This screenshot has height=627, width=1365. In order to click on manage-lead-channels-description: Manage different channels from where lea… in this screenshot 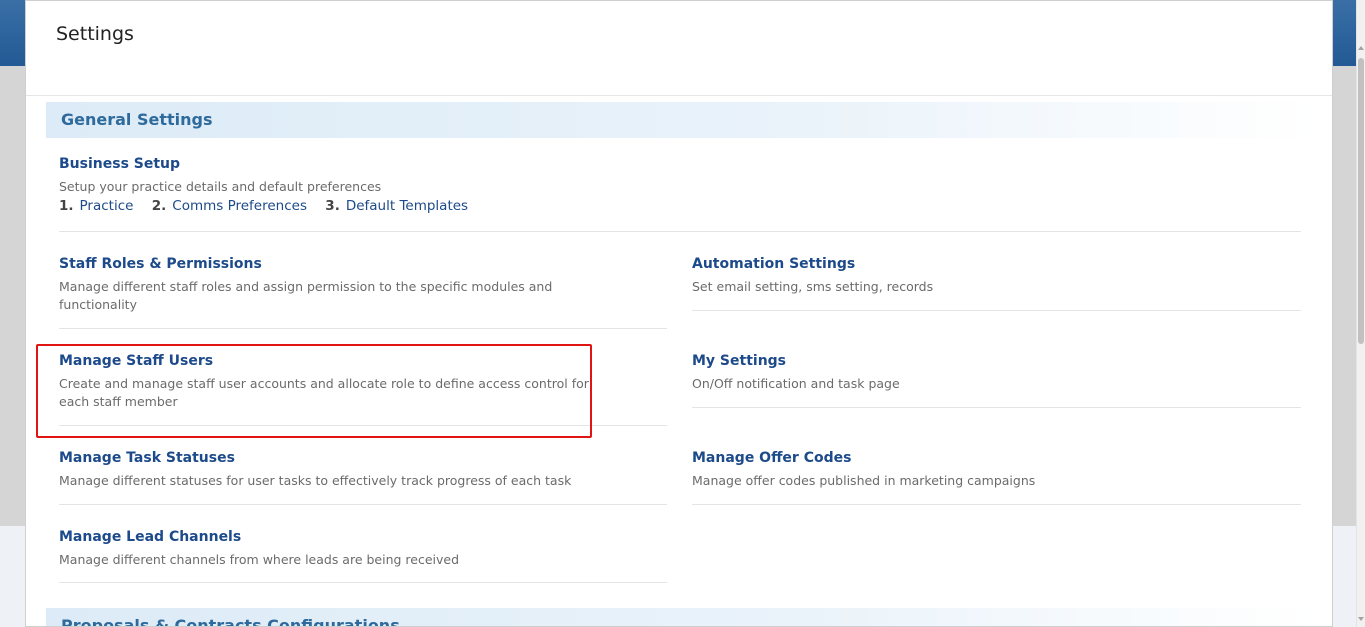, I will do `click(259, 559)`.